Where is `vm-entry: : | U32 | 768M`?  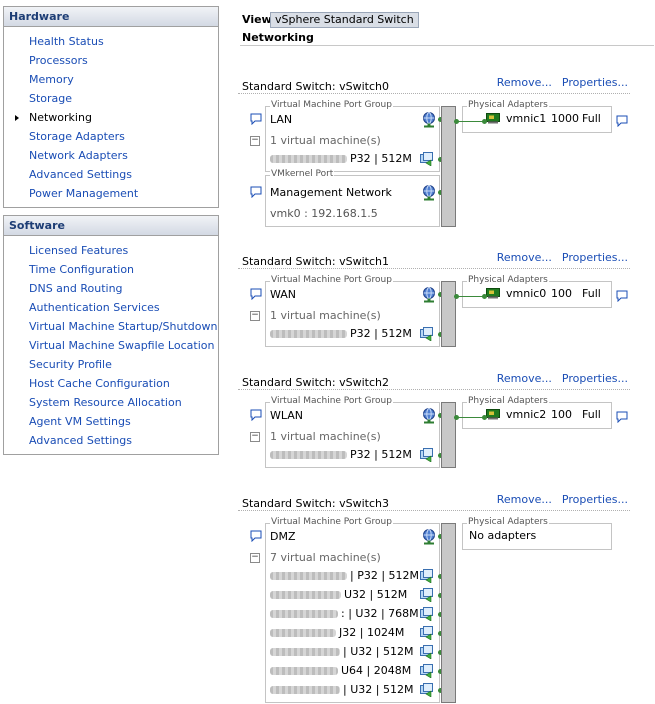
vm-entry: : | U32 | 768M is located at coordinates (352, 614).